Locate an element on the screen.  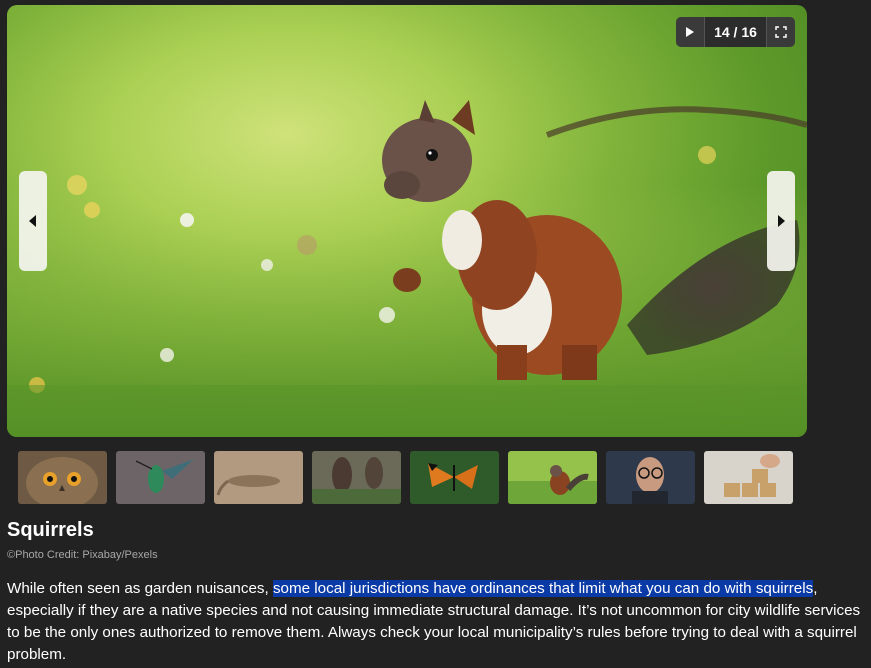
next-slide-button is located at coordinates (781, 221).